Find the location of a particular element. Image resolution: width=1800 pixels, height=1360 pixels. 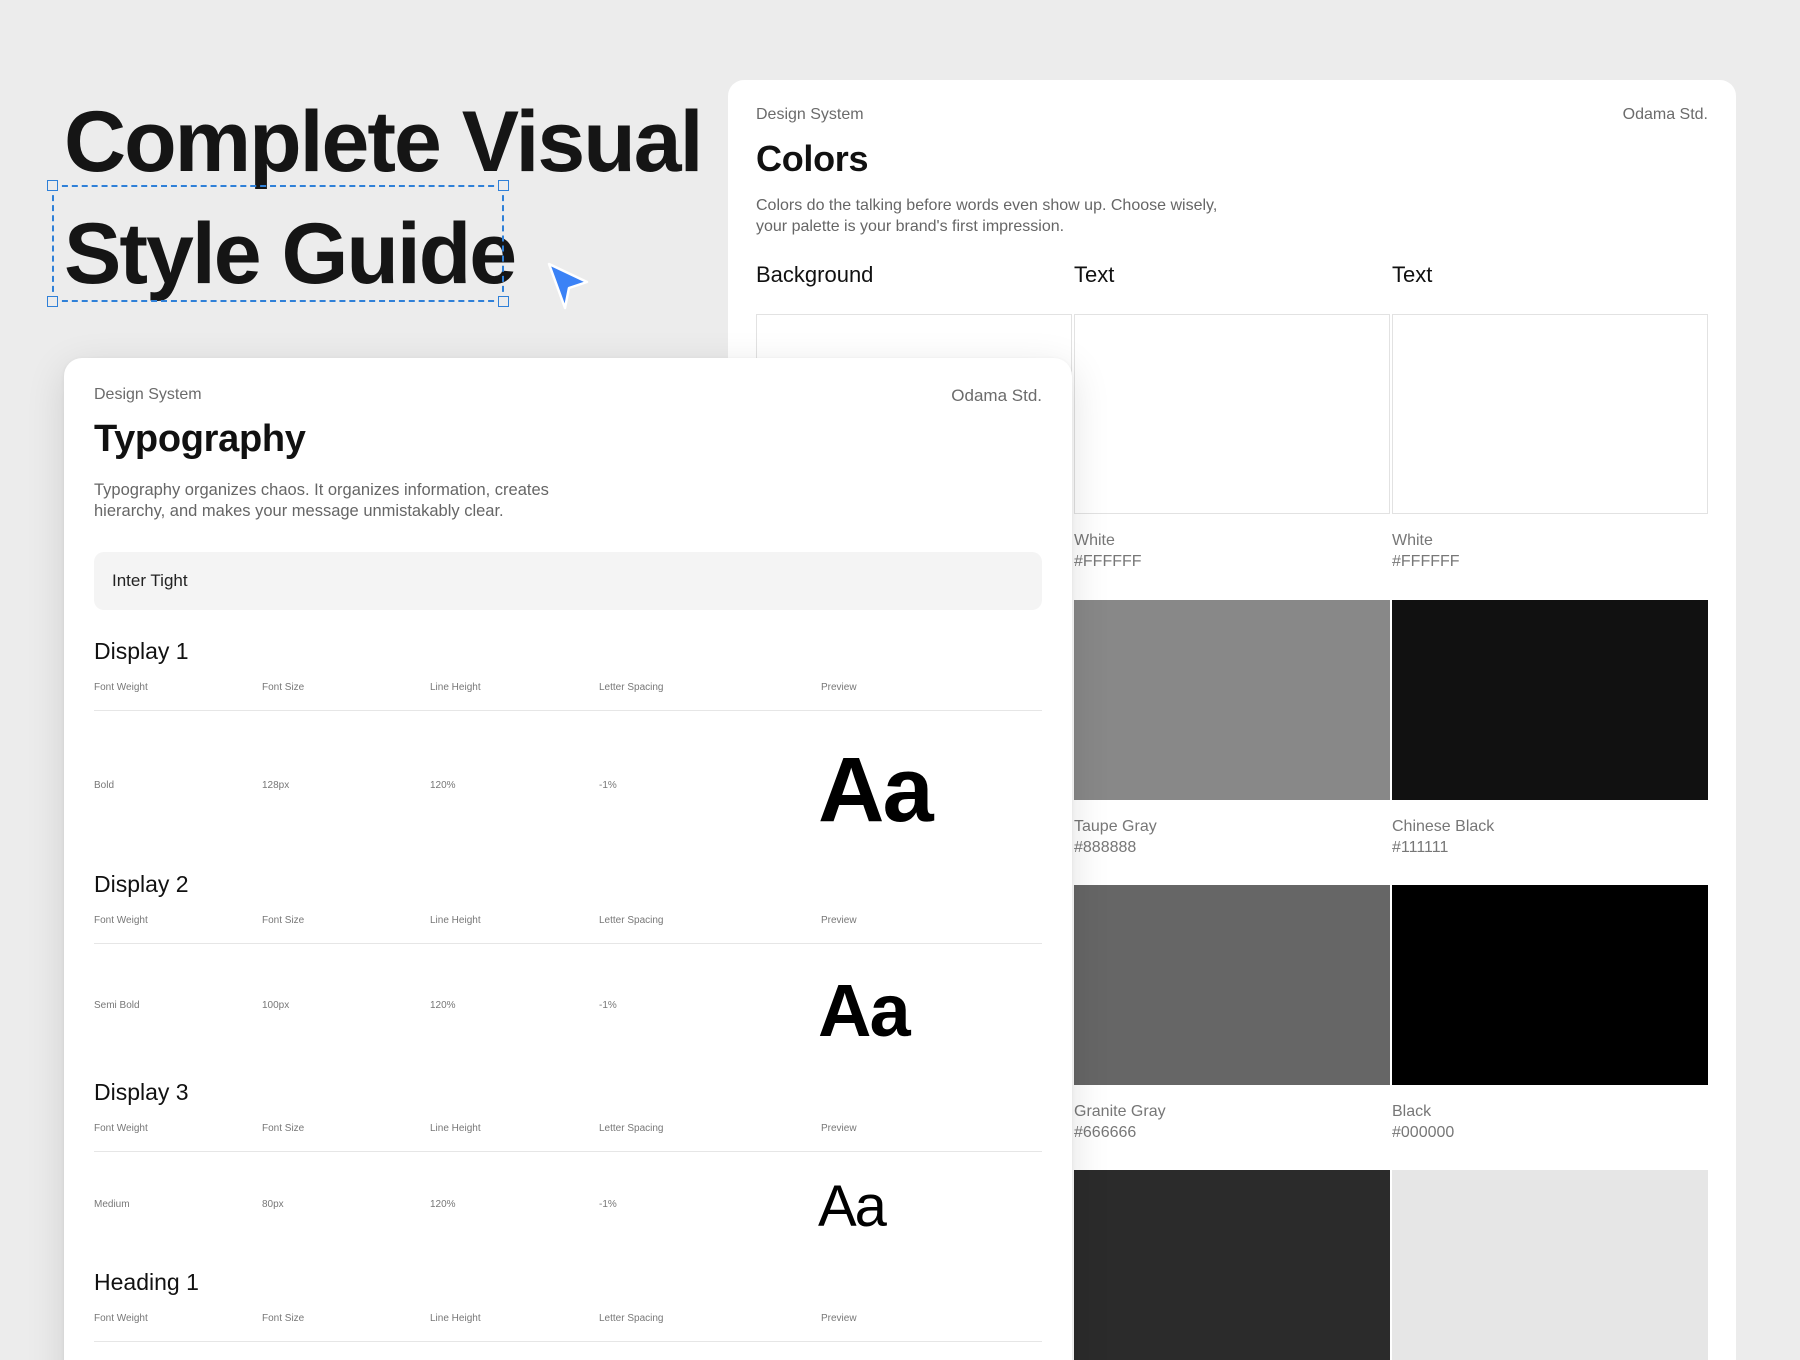

swatch-name: Chinese Black is located at coordinates (1443, 826).